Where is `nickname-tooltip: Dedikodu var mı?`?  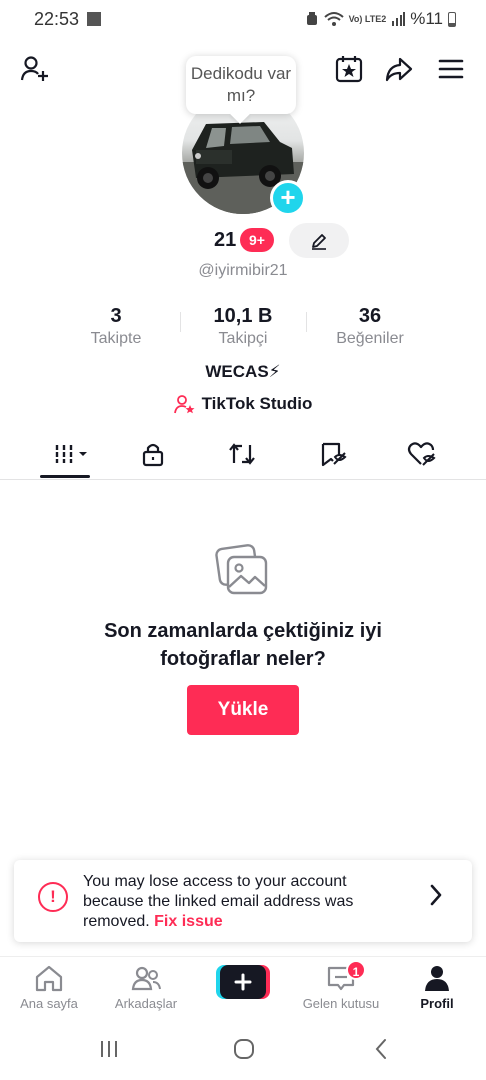 nickname-tooltip: Dedikodu var mı? is located at coordinates (241, 85).